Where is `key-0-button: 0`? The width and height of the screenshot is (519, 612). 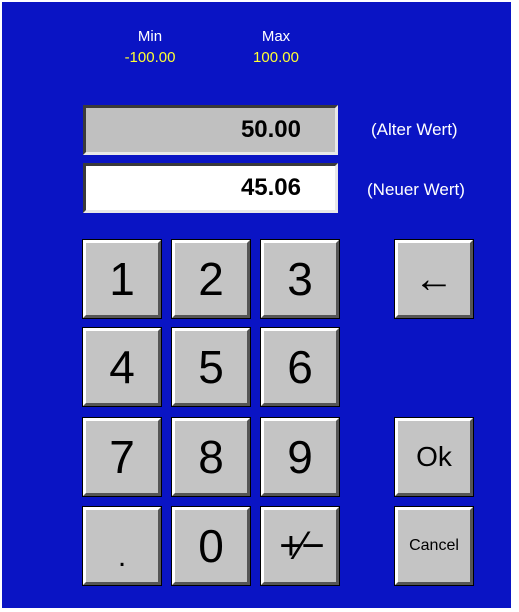
key-0-button: 0 is located at coordinates (211, 546).